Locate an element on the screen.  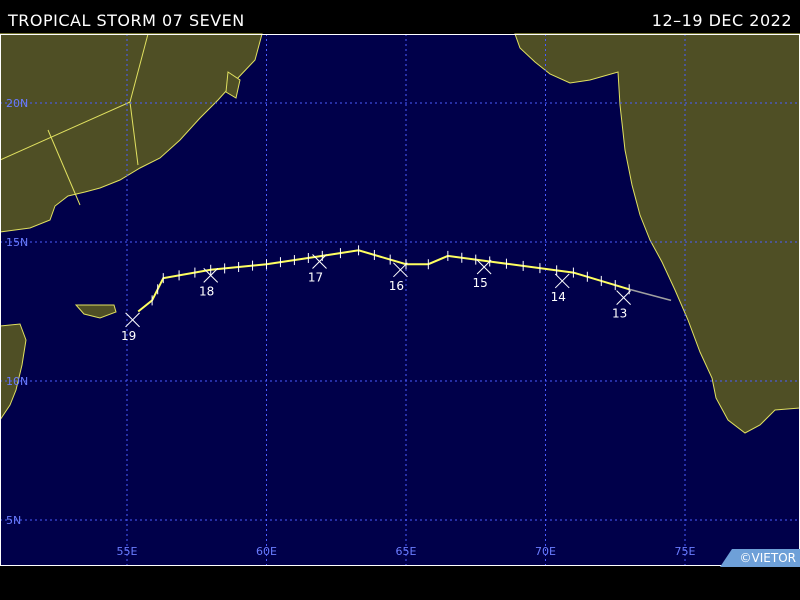
lon-label: 60E is located at coordinates (266, 551).